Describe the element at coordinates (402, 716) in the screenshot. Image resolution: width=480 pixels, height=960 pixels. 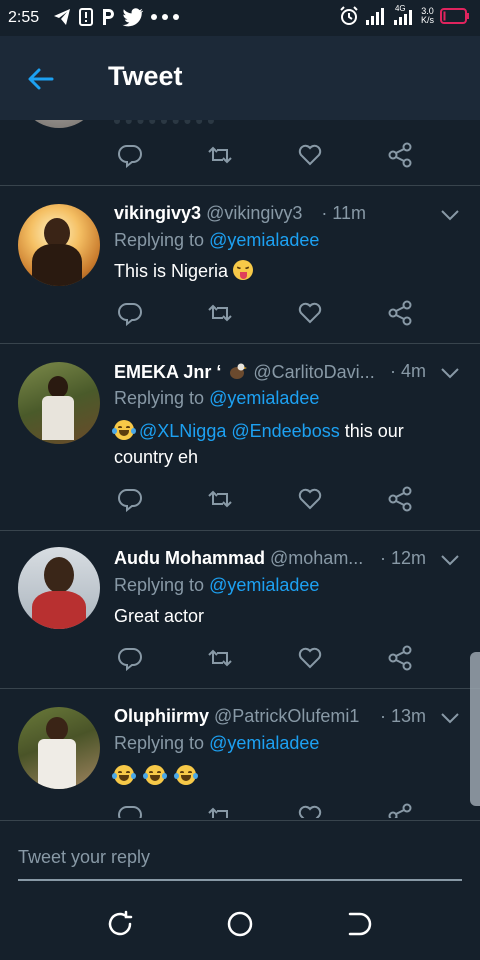
I see `tweet-time: · 13m` at that location.